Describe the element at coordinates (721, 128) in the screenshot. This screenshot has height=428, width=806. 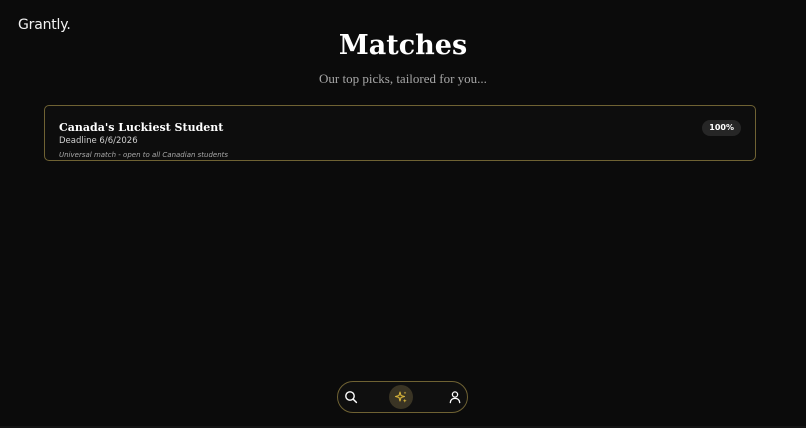
I see `match-score-badge: 100%` at that location.